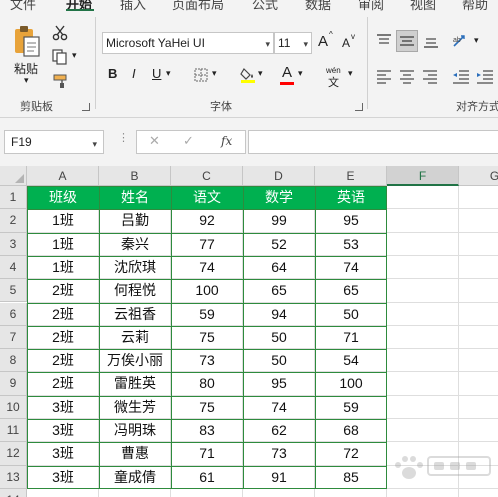 Image resolution: width=498 pixels, height=497 pixels. Describe the element at coordinates (135, 430) in the screenshot. I see `table-cell: 冯明珠` at that location.